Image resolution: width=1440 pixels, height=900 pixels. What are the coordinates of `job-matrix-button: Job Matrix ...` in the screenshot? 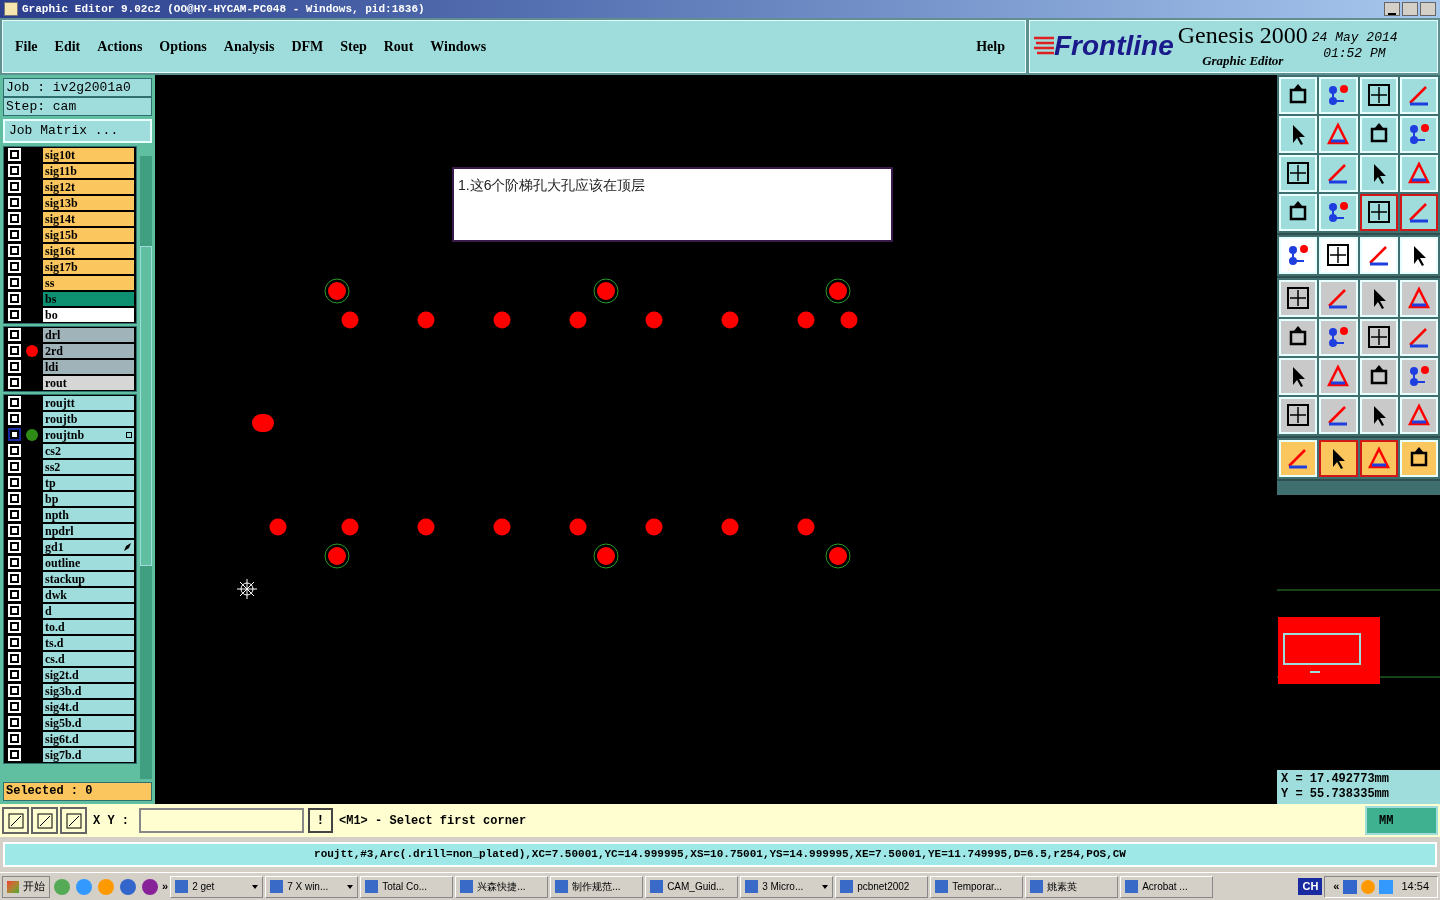 It's located at (77, 130).